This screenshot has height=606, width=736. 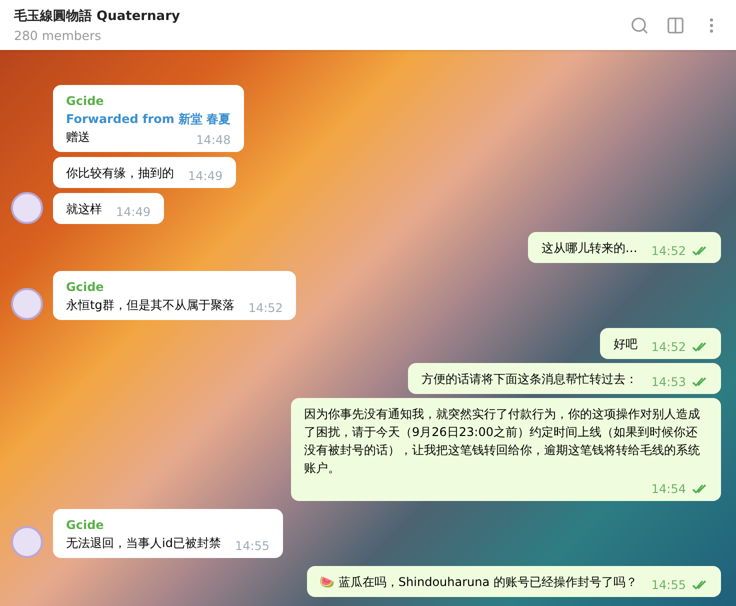 What do you see at coordinates (213, 140) in the screenshot?
I see `message-time: 14:48` at bounding box center [213, 140].